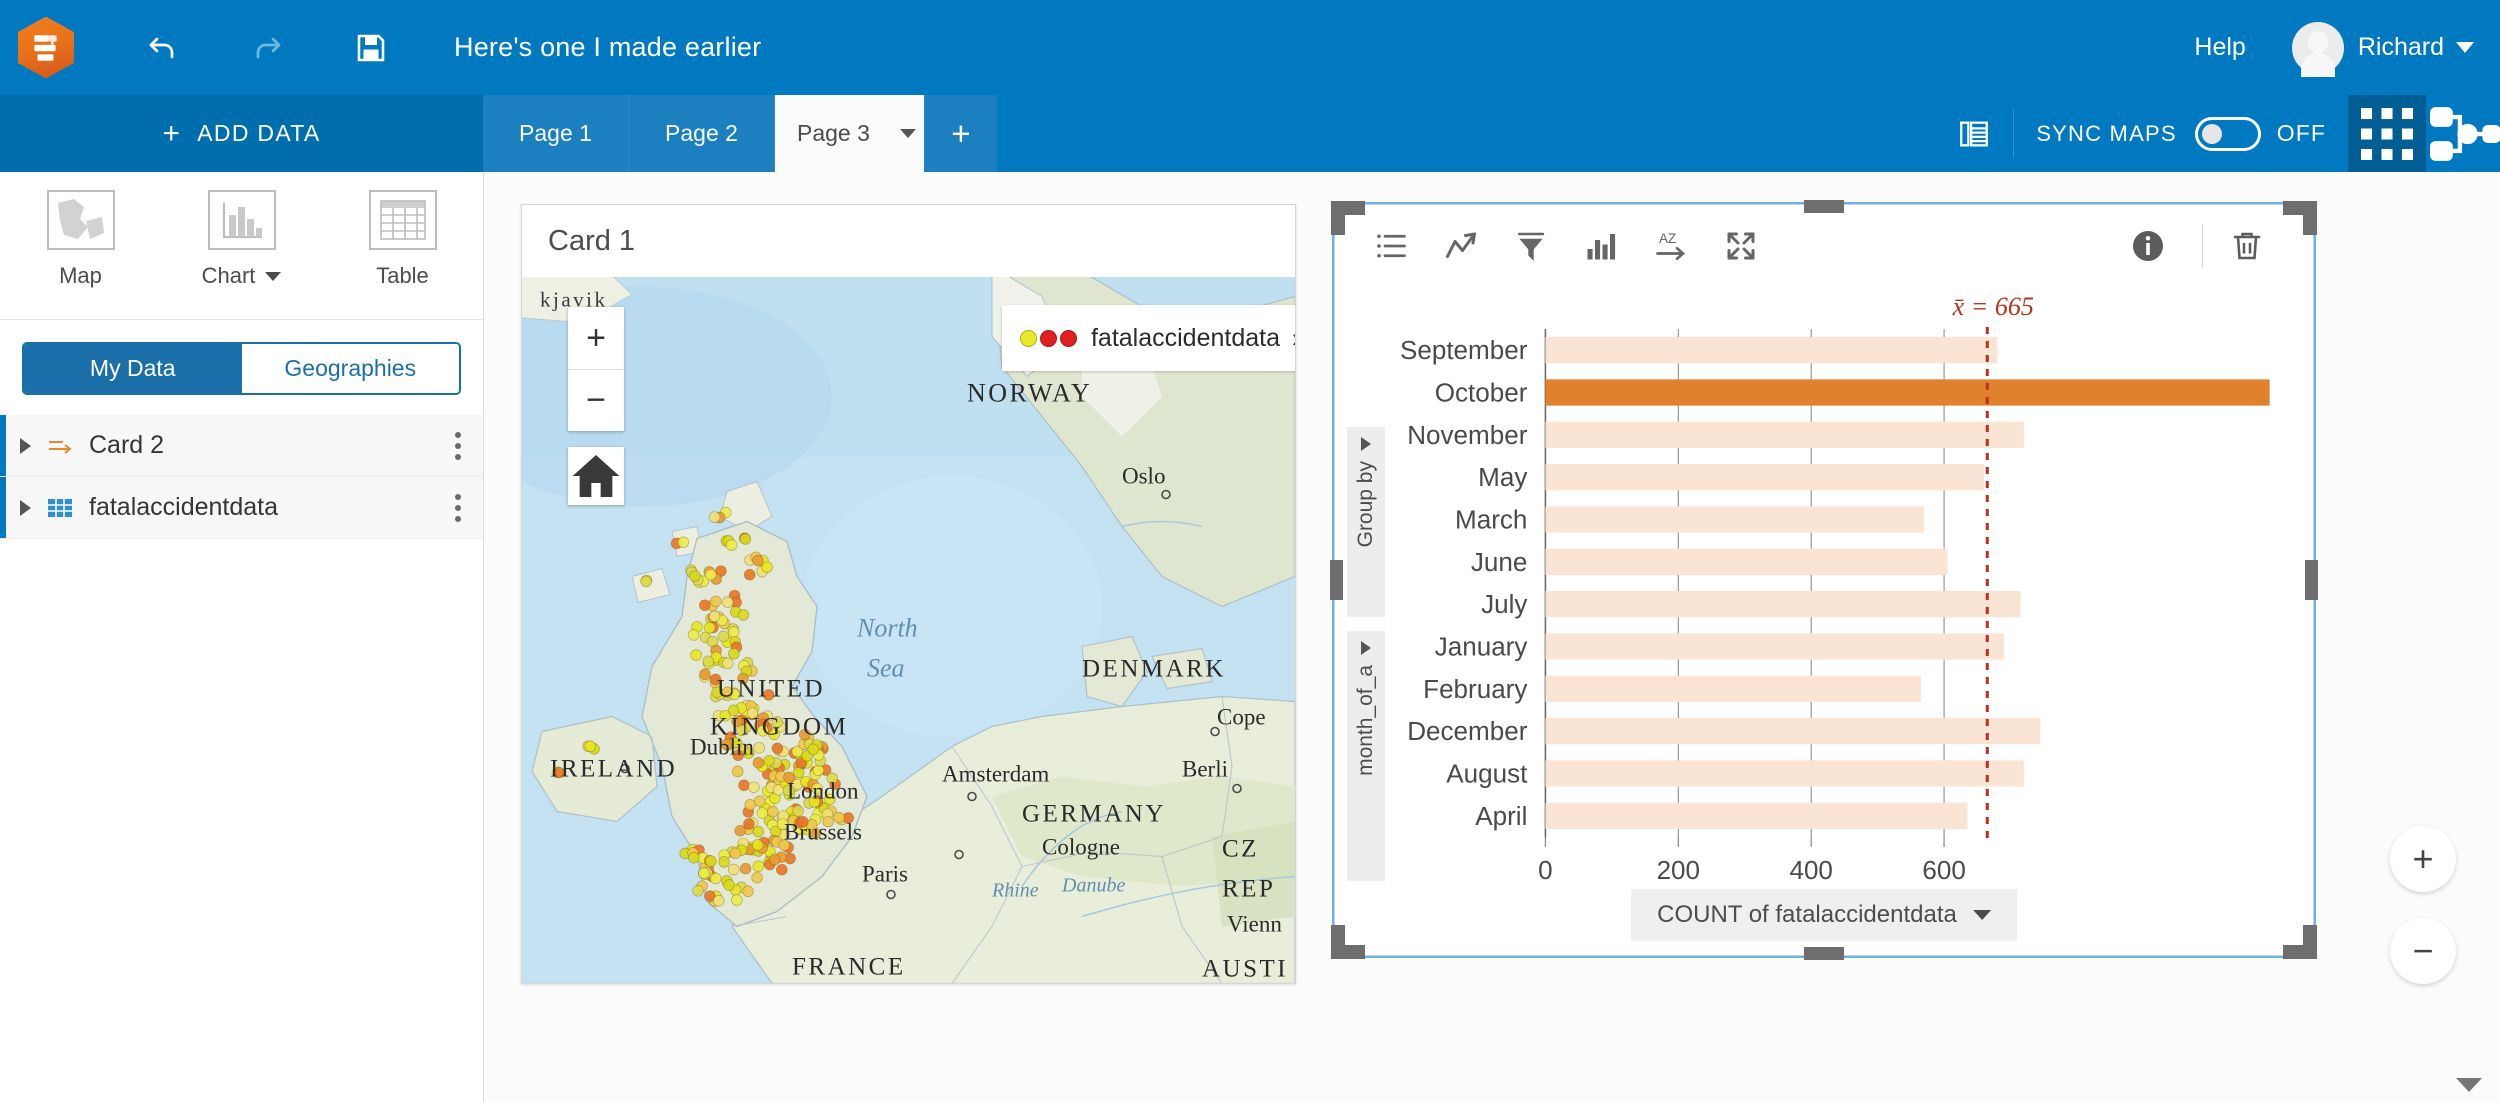  Describe the element at coordinates (2317, 49) in the screenshot. I see `avatar` at that location.